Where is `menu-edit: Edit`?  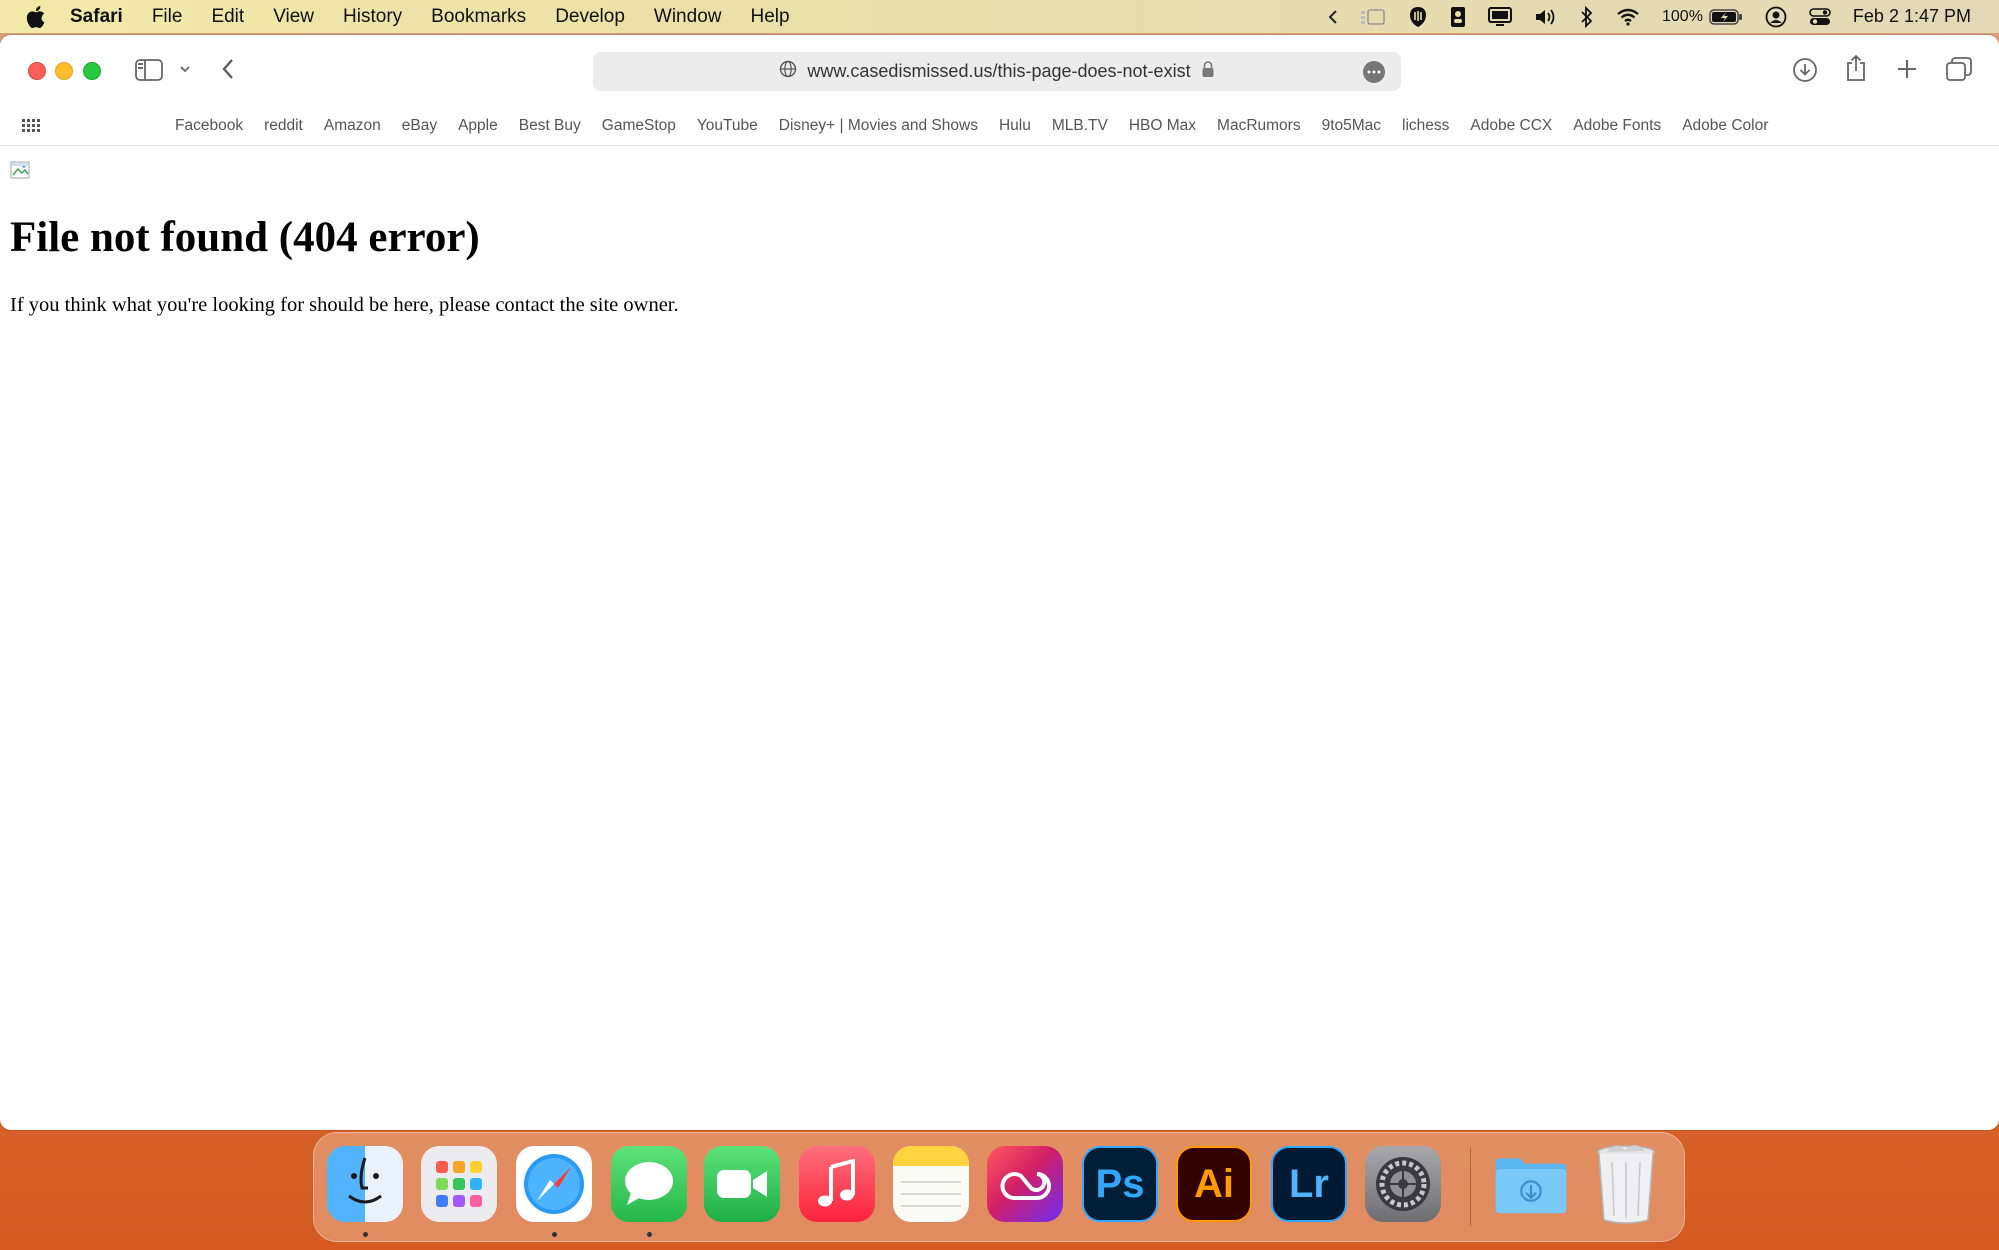 menu-edit: Edit is located at coordinates (227, 17).